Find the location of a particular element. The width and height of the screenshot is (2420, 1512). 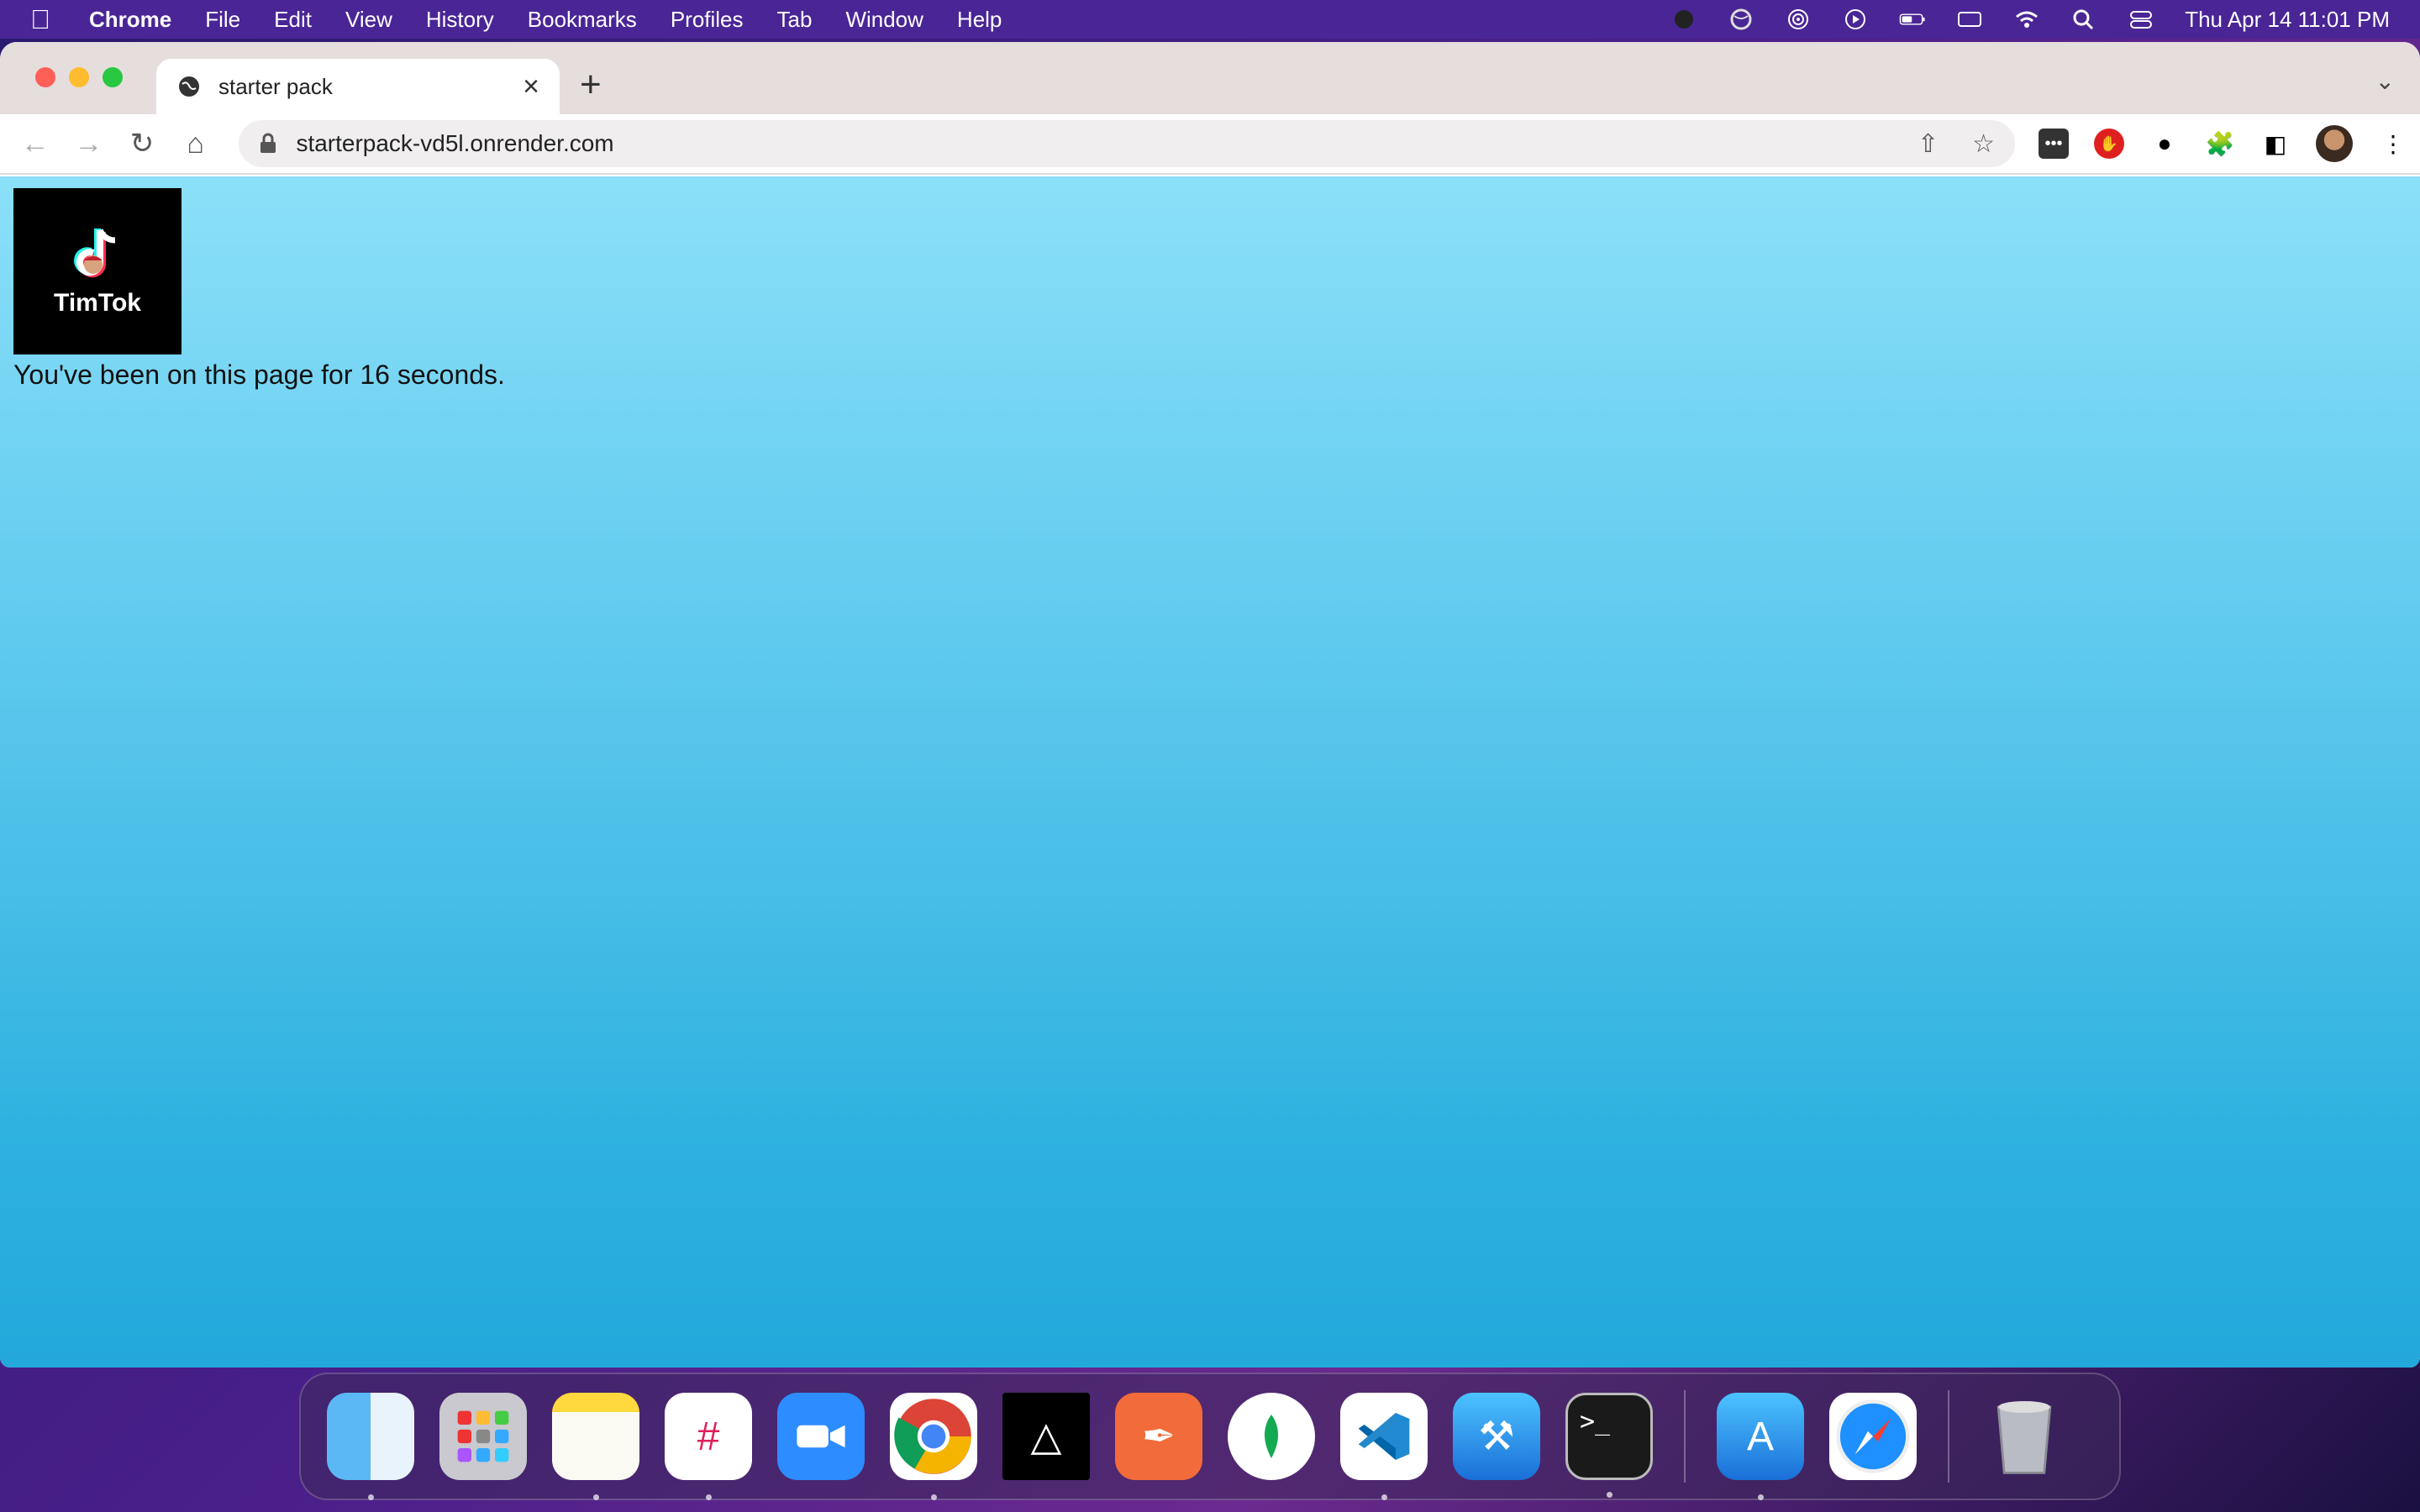

bookmark-star-icon: ☆ is located at coordinates (1983, 144).